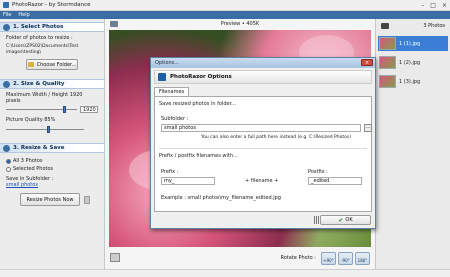  What do you see at coordinates (422, 5) in the screenshot?
I see `minimize-button: –` at bounding box center [422, 5].